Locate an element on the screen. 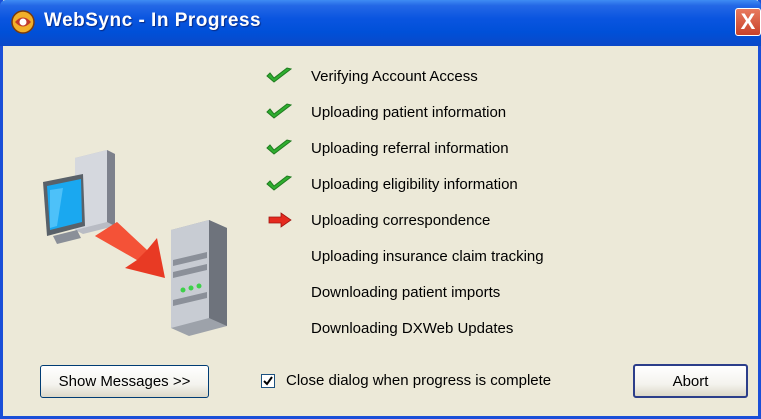  step-uploading-claim-tracking: Uploading insurance claim tracking is located at coordinates (505, 256).